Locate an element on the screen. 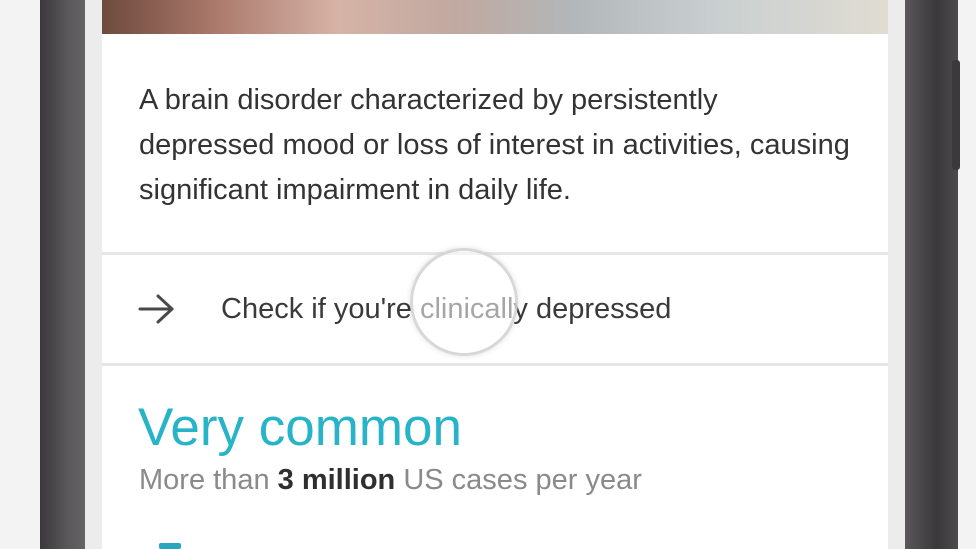  phone-frame-right is located at coordinates (931, 274).